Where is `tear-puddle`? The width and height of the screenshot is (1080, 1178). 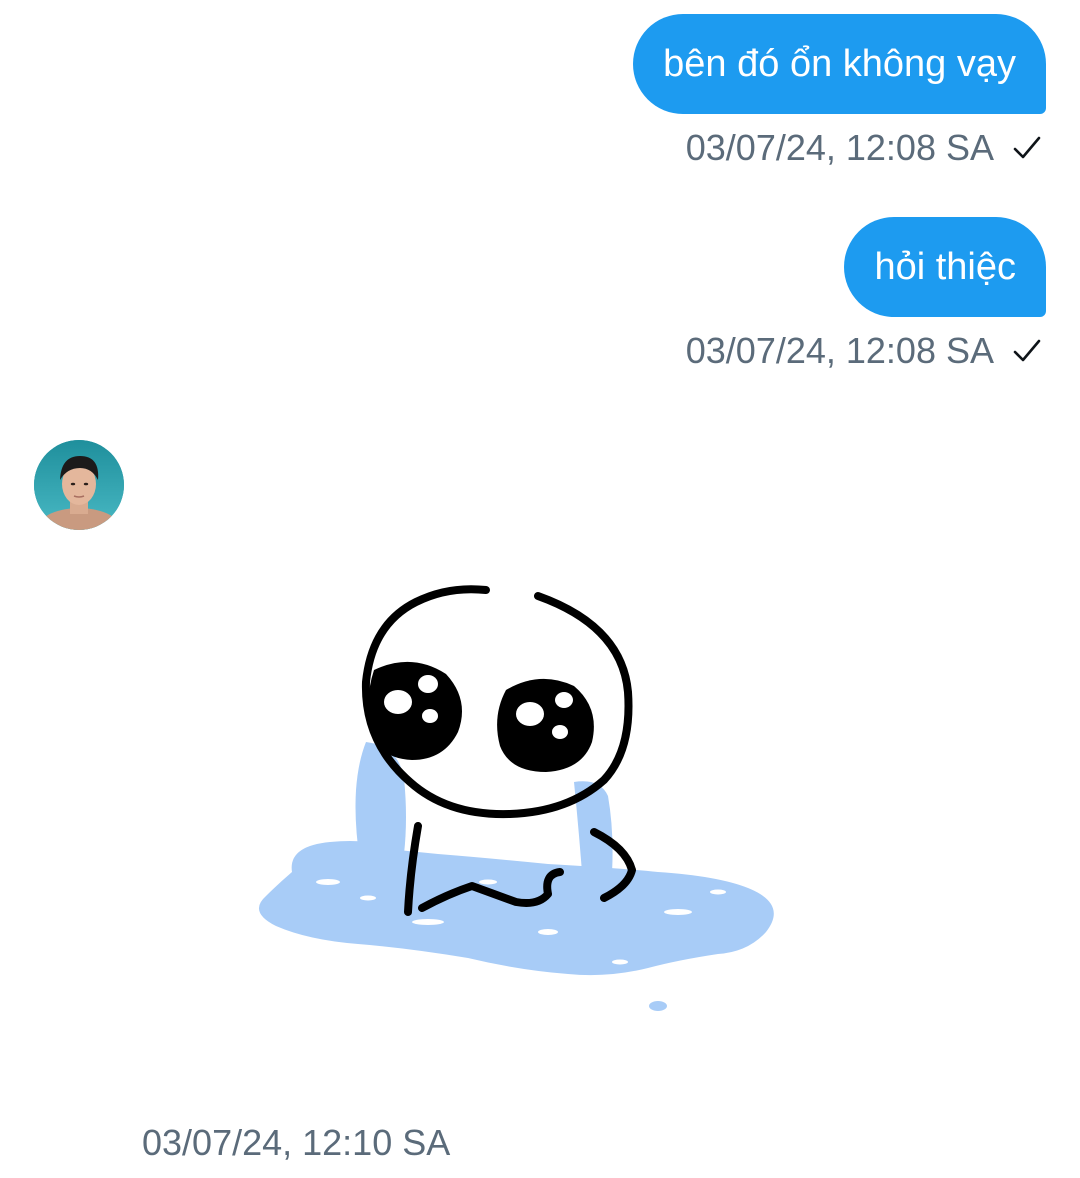
tear-puddle is located at coordinates (516, 876).